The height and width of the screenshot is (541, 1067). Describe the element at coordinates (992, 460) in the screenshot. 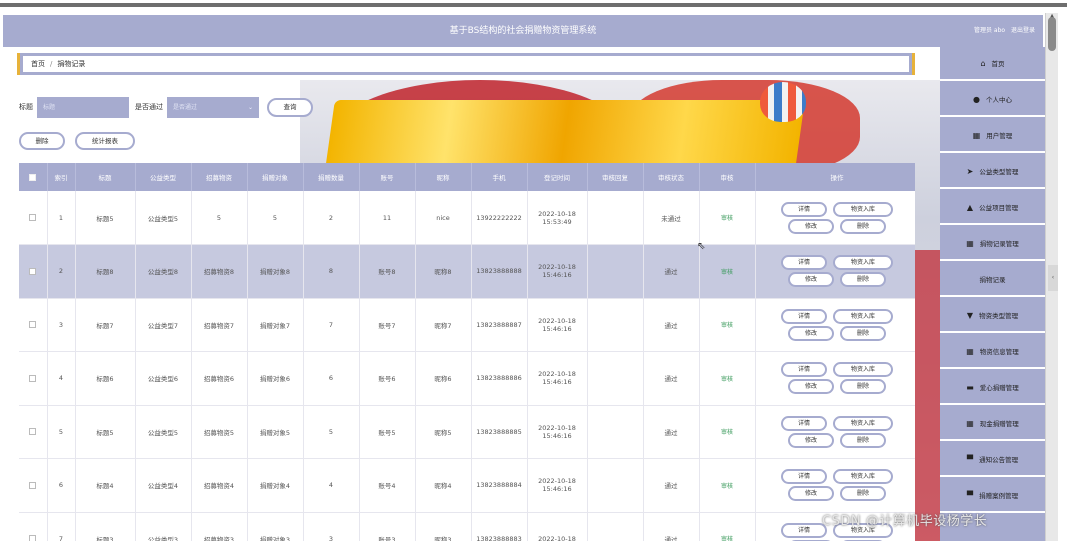

I see `sidebar-item-11: ▀ 通知公告管理` at that location.